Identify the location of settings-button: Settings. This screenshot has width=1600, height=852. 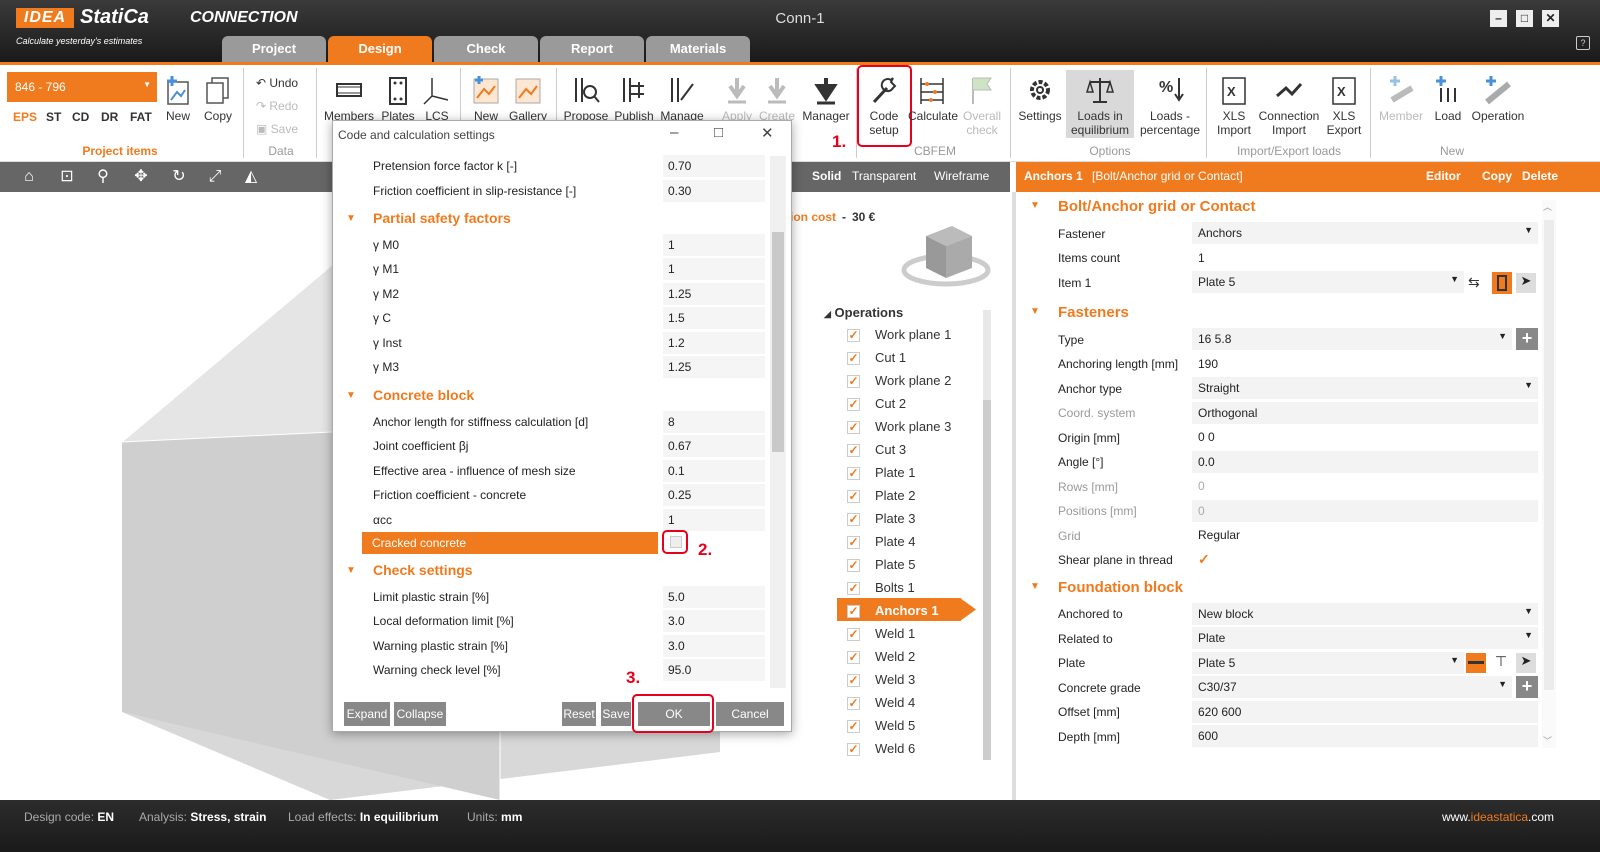
(1040, 98).